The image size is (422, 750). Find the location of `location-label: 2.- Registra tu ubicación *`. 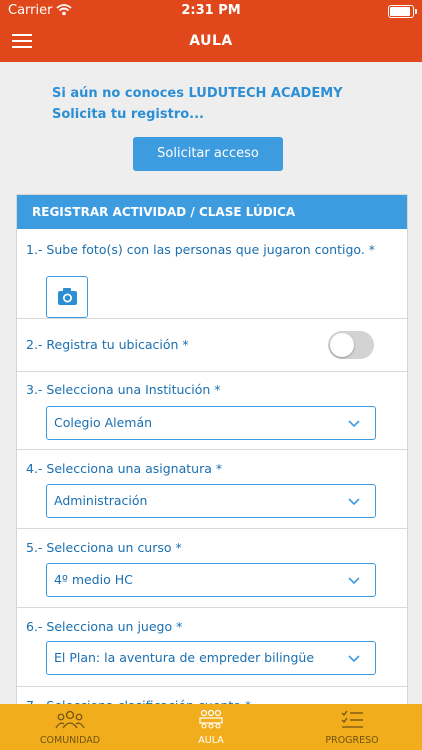

location-label: 2.- Registra tu ubicación * is located at coordinates (107, 344).